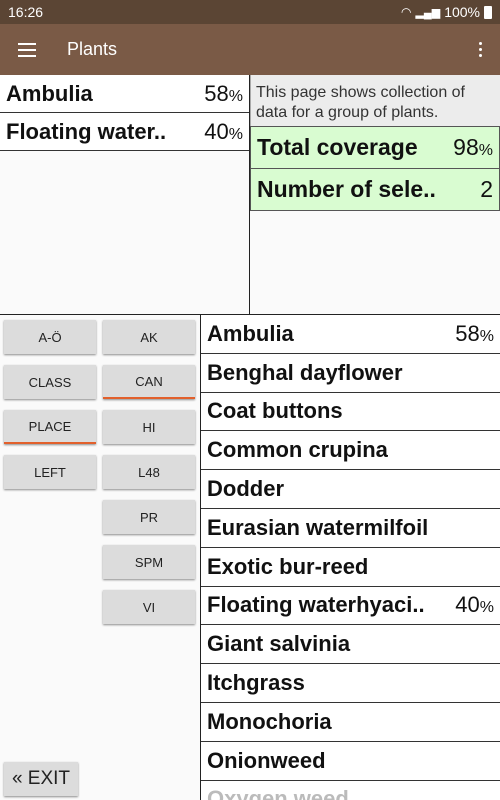 The height and width of the screenshot is (800, 500). I want to click on region-vi-button: VI, so click(149, 607).